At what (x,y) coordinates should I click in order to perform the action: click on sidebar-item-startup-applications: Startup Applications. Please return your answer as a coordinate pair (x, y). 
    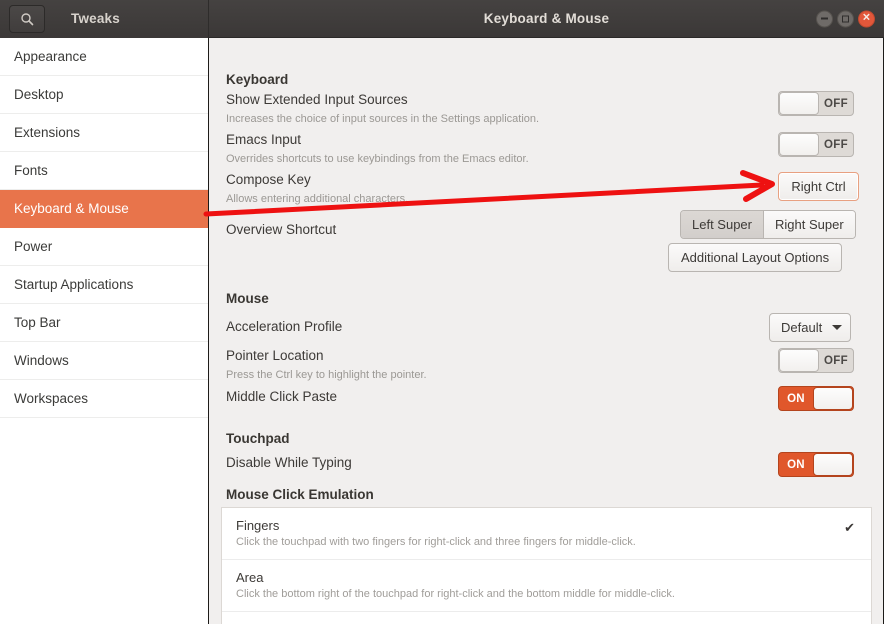
    Looking at the image, I should click on (104, 285).